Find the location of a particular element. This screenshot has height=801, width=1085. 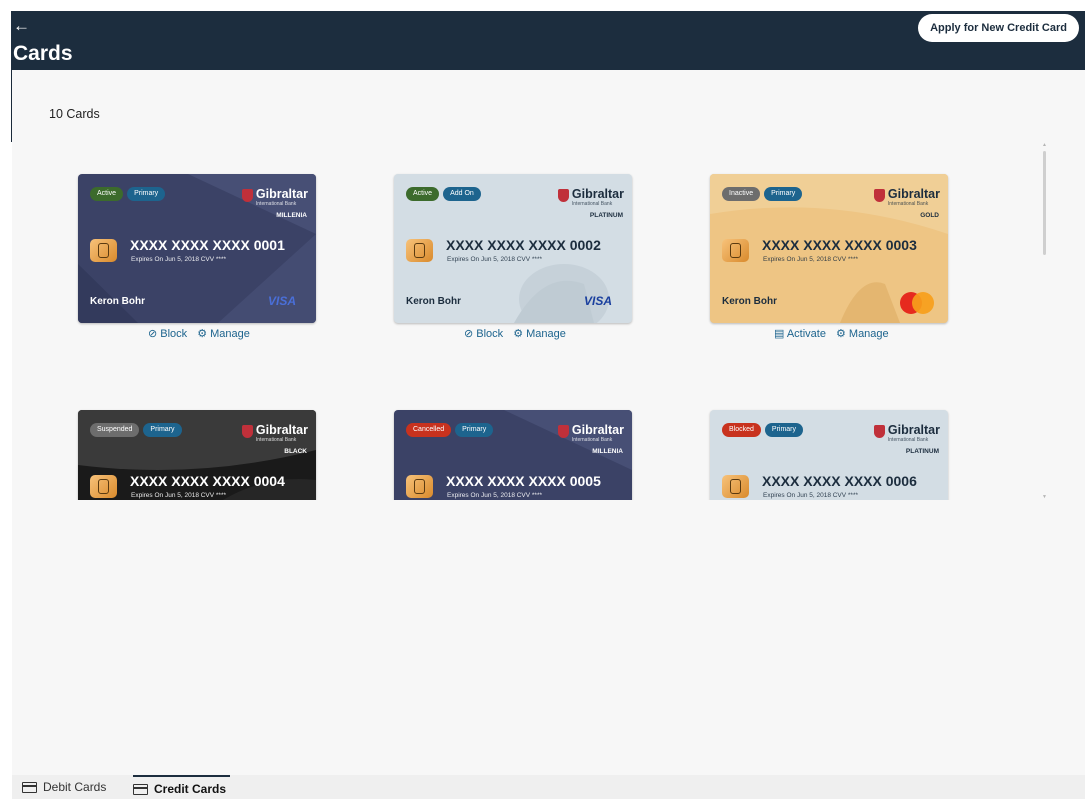

back-arrow-icon: ← is located at coordinates (21, 25).